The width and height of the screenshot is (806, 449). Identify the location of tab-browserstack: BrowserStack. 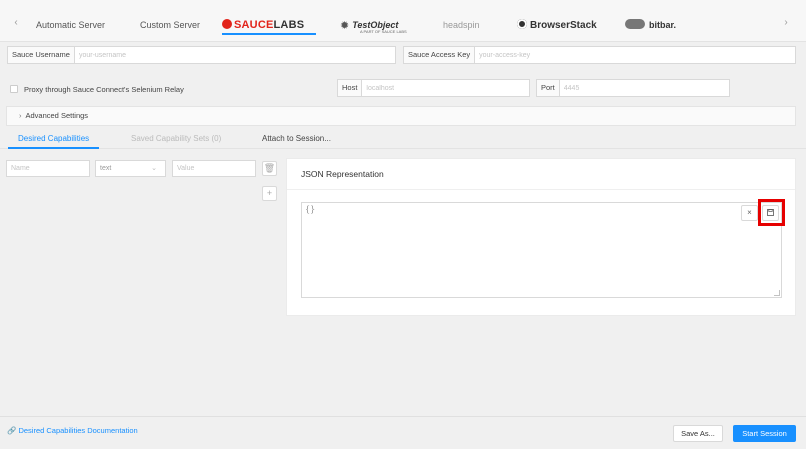
(557, 25).